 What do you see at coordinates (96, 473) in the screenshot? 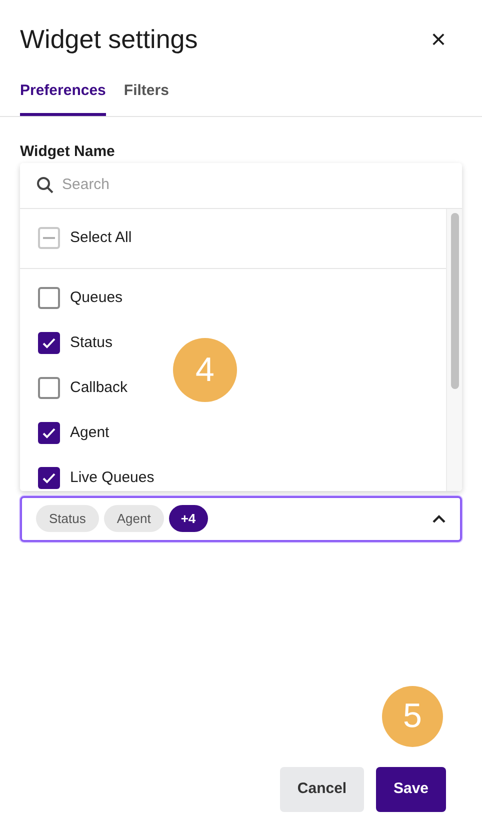
I see `option: Live Queues` at bounding box center [96, 473].